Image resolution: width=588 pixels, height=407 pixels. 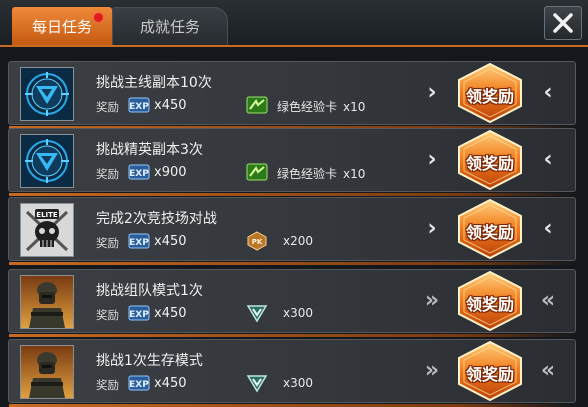 I want to click on tab-achievement-tasks: 成就任务, so click(x=170, y=26).